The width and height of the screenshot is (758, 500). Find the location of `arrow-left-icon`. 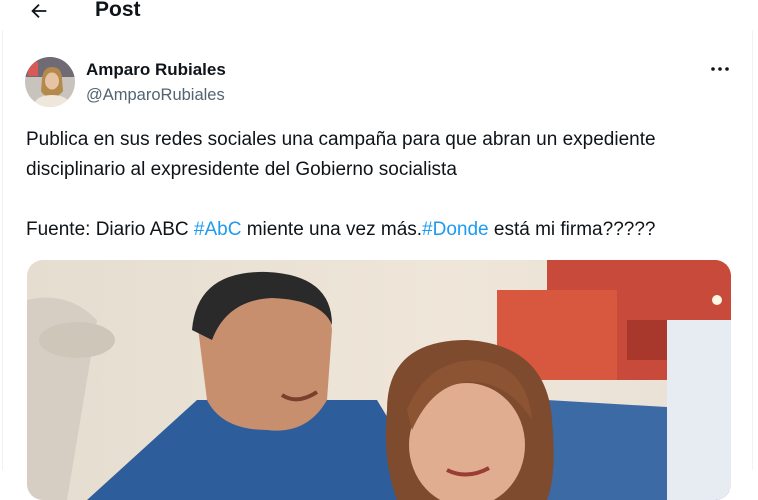

arrow-left-icon is located at coordinates (39, 11).